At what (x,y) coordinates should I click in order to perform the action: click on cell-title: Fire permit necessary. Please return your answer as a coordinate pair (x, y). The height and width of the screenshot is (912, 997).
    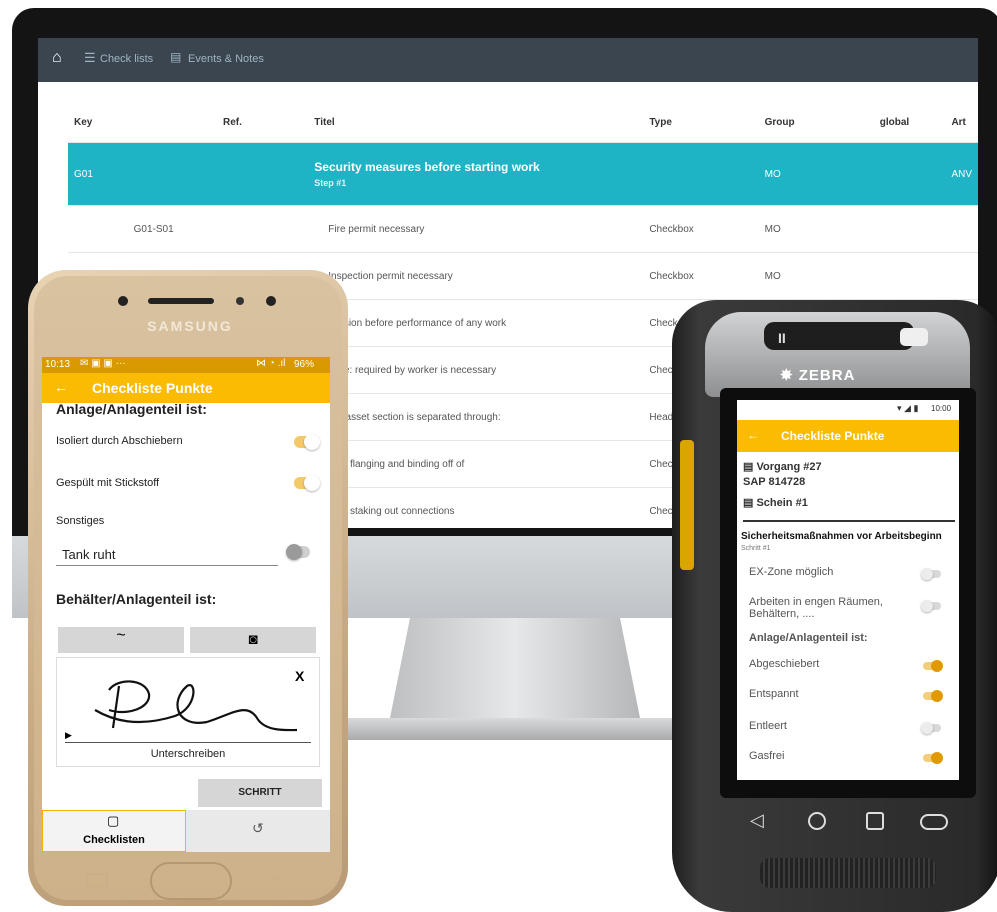
    Looking at the image, I should click on (476, 229).